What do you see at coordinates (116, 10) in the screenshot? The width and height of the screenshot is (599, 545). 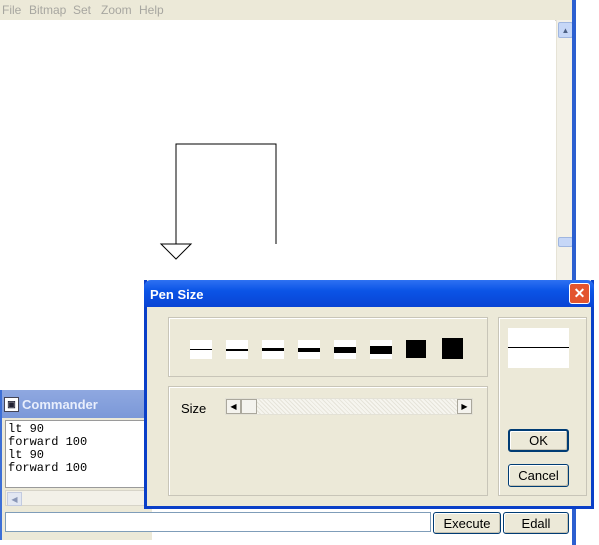 I see `menu-zoom: Zoom` at bounding box center [116, 10].